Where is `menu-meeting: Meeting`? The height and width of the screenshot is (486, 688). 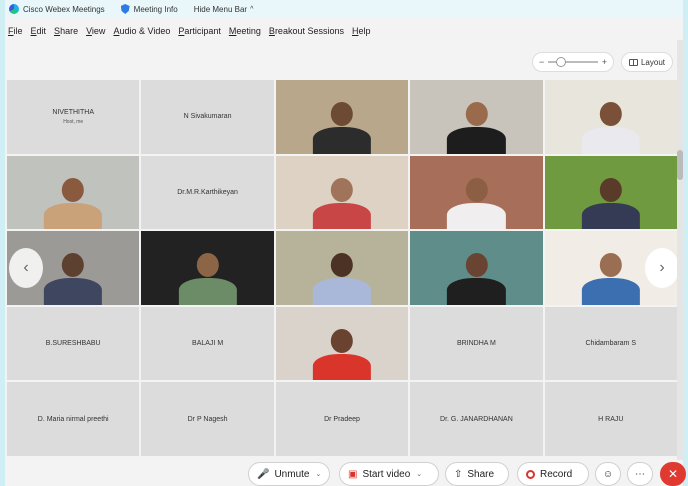
menu-meeting: Meeting is located at coordinates (245, 31).